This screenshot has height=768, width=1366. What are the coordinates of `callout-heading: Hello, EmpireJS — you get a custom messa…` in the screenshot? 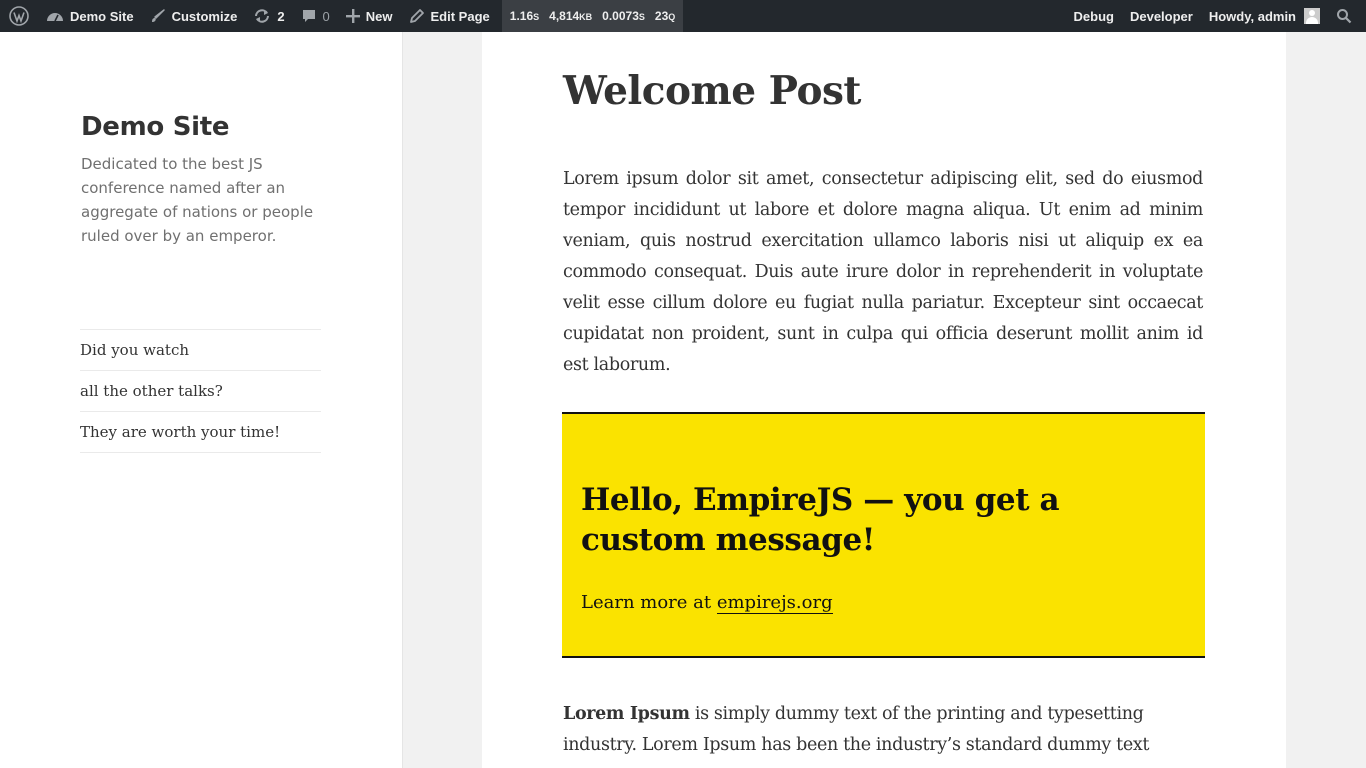 It's located at (820, 520).